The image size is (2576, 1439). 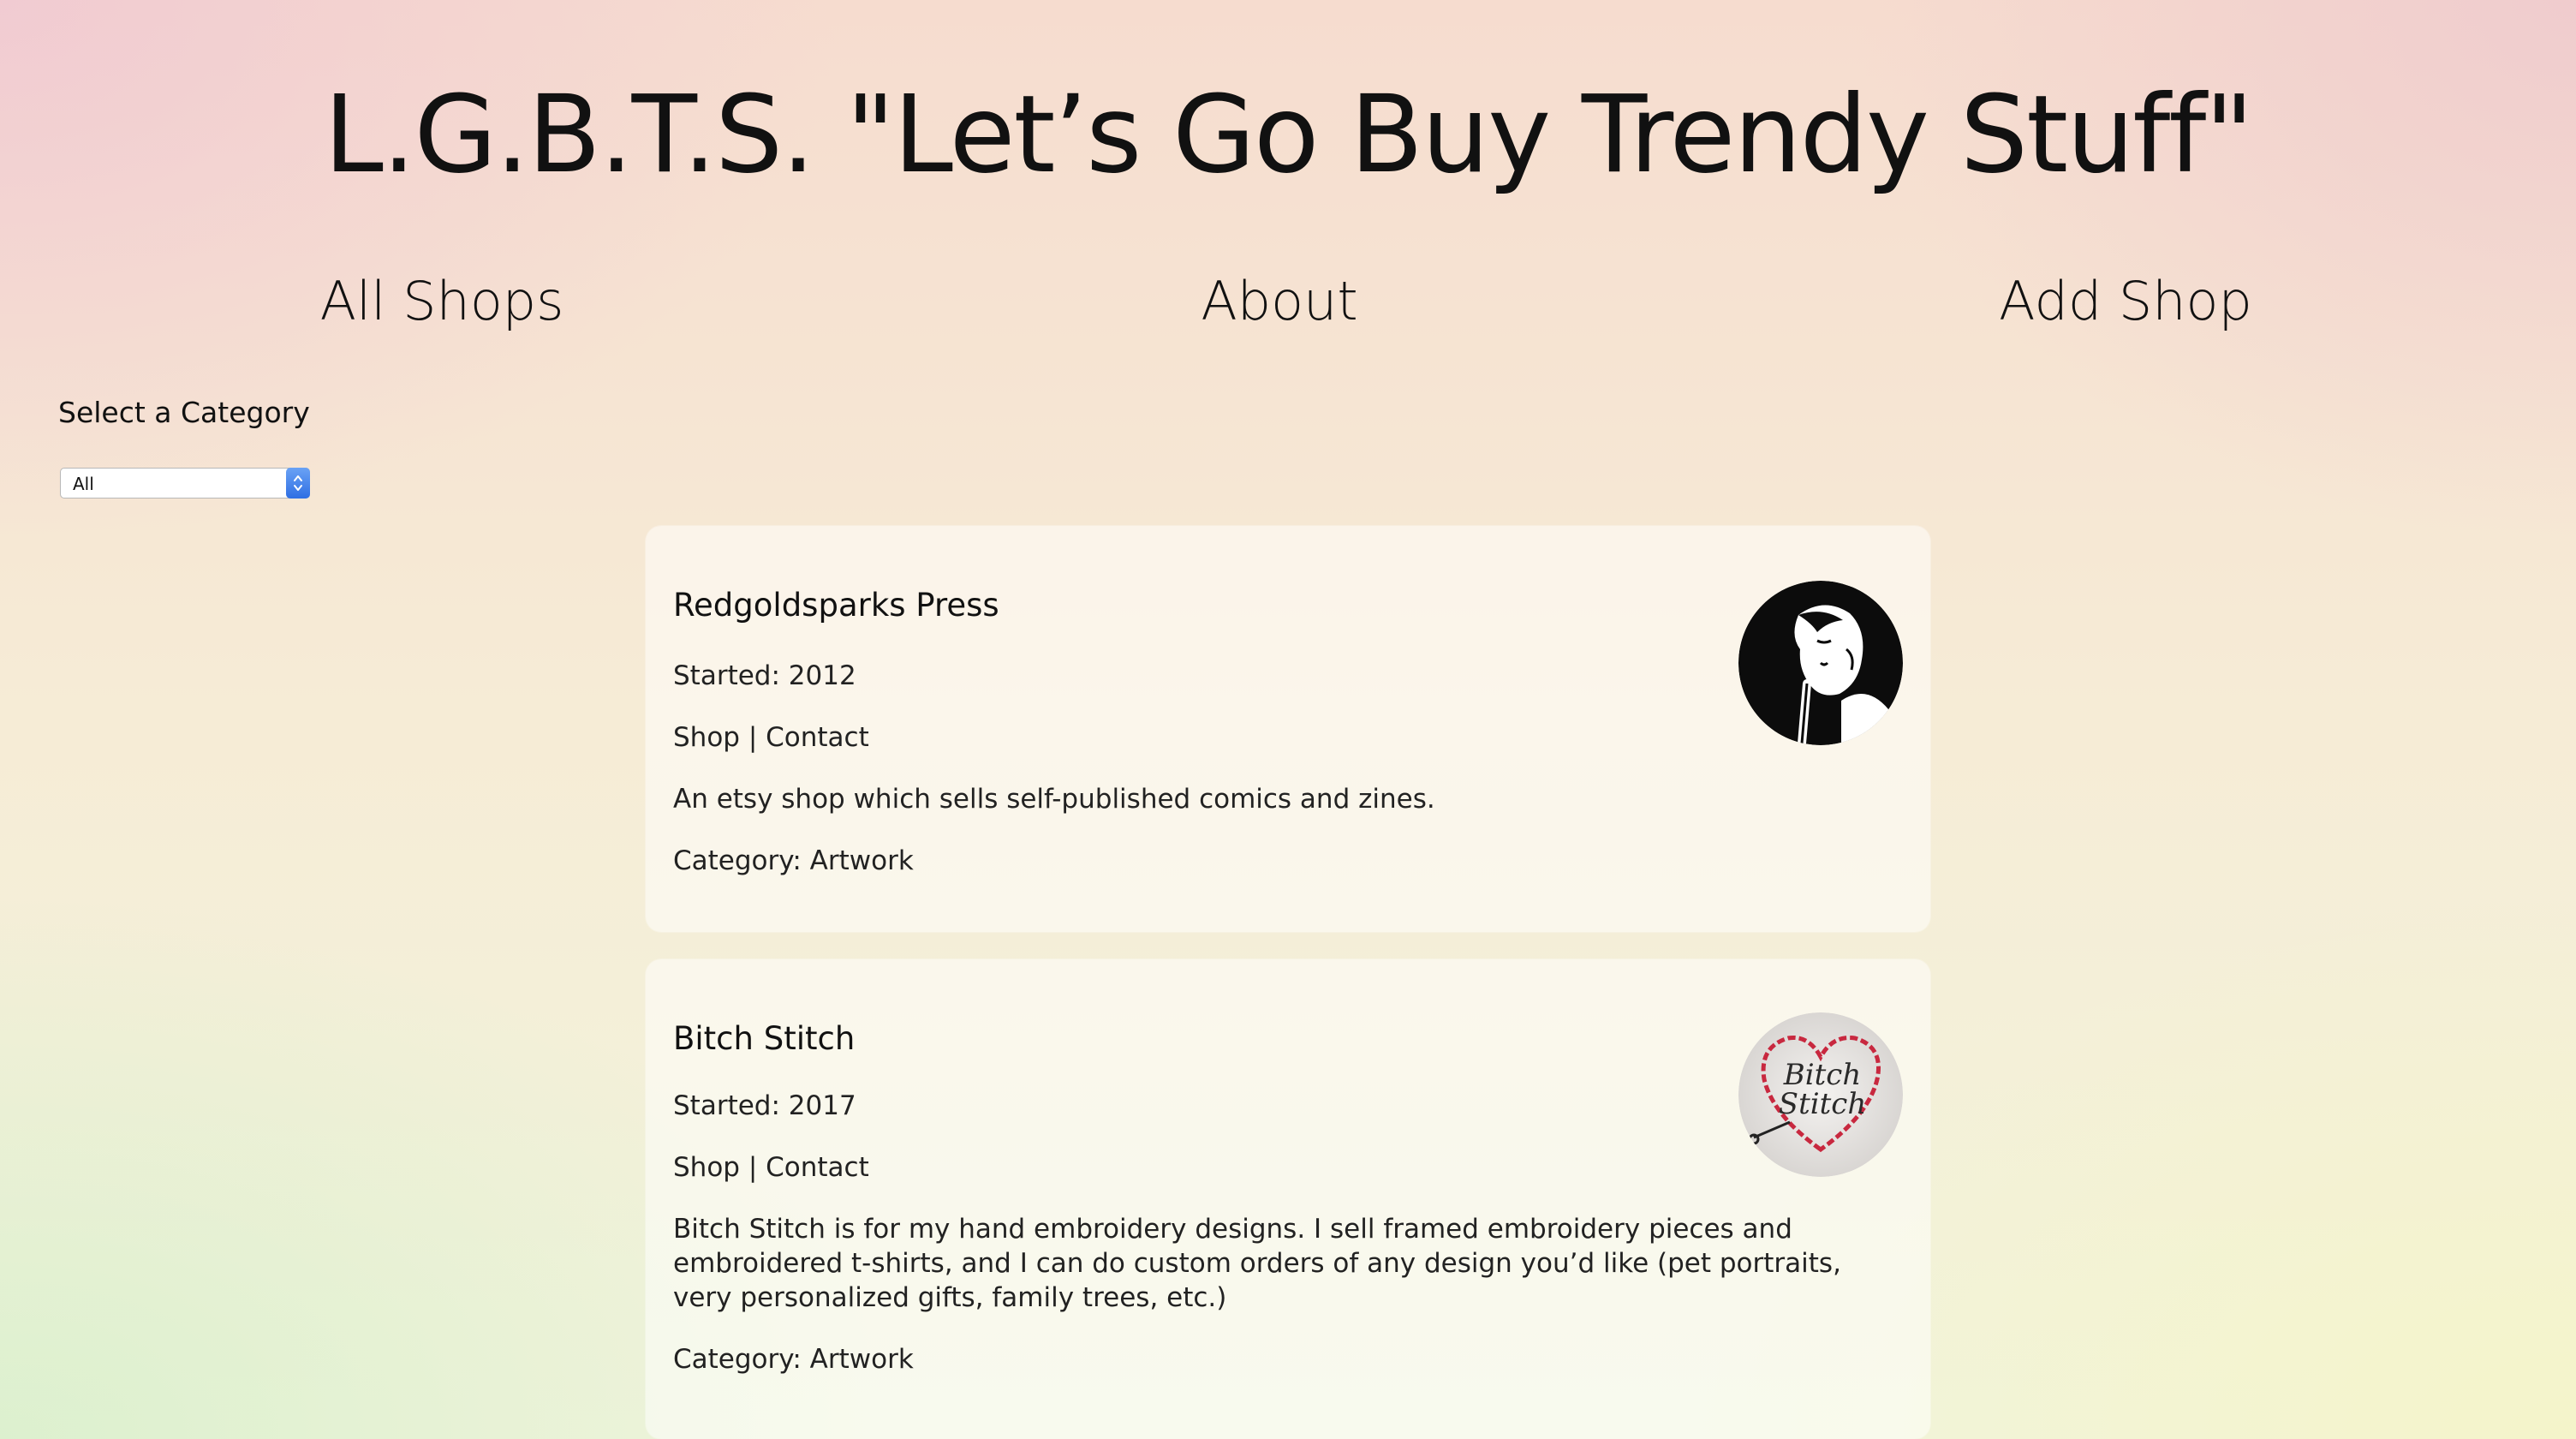 What do you see at coordinates (184, 412) in the screenshot?
I see `category-filter-label: Select a Category` at bounding box center [184, 412].